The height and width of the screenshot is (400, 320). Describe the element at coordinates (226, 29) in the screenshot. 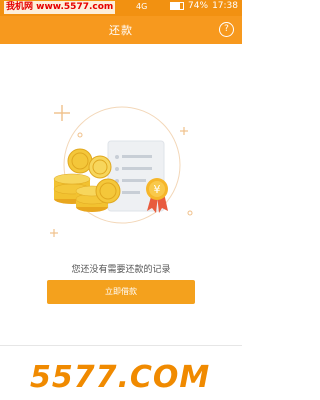

I see `help-icon: ?` at that location.